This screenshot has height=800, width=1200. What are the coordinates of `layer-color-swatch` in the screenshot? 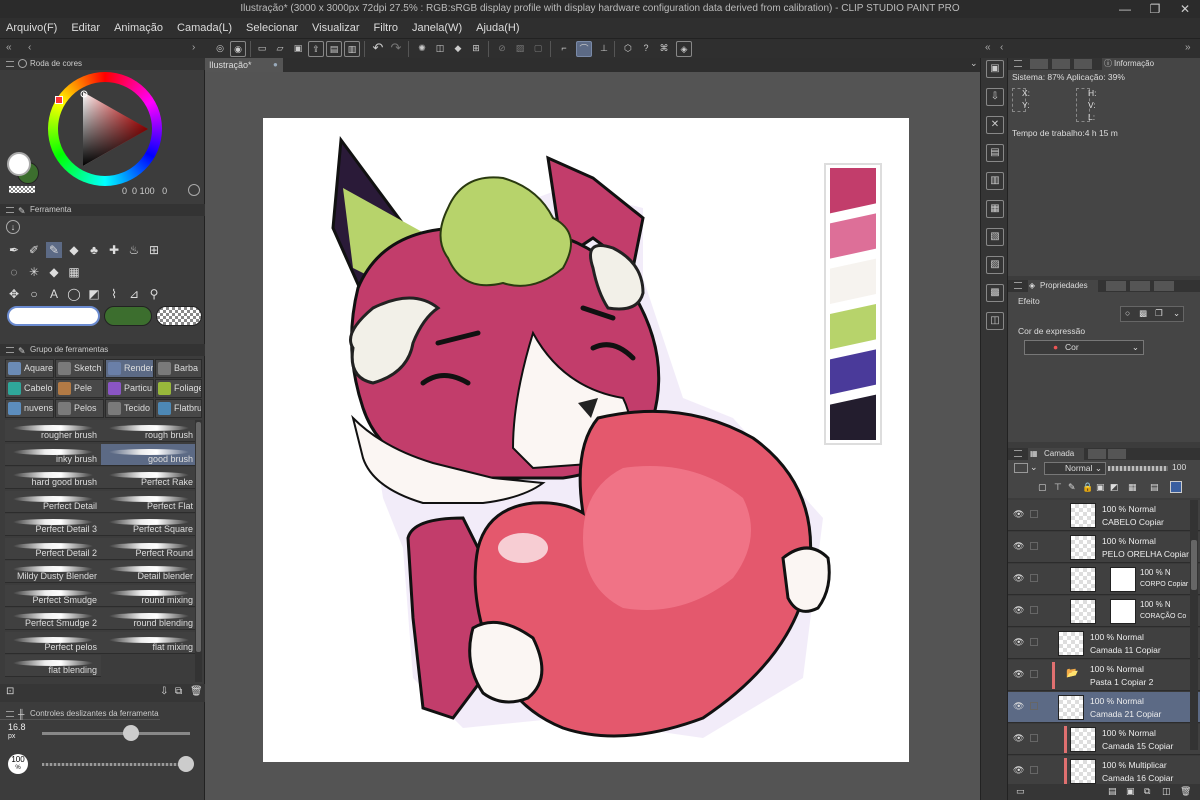 It's located at (1176, 487).